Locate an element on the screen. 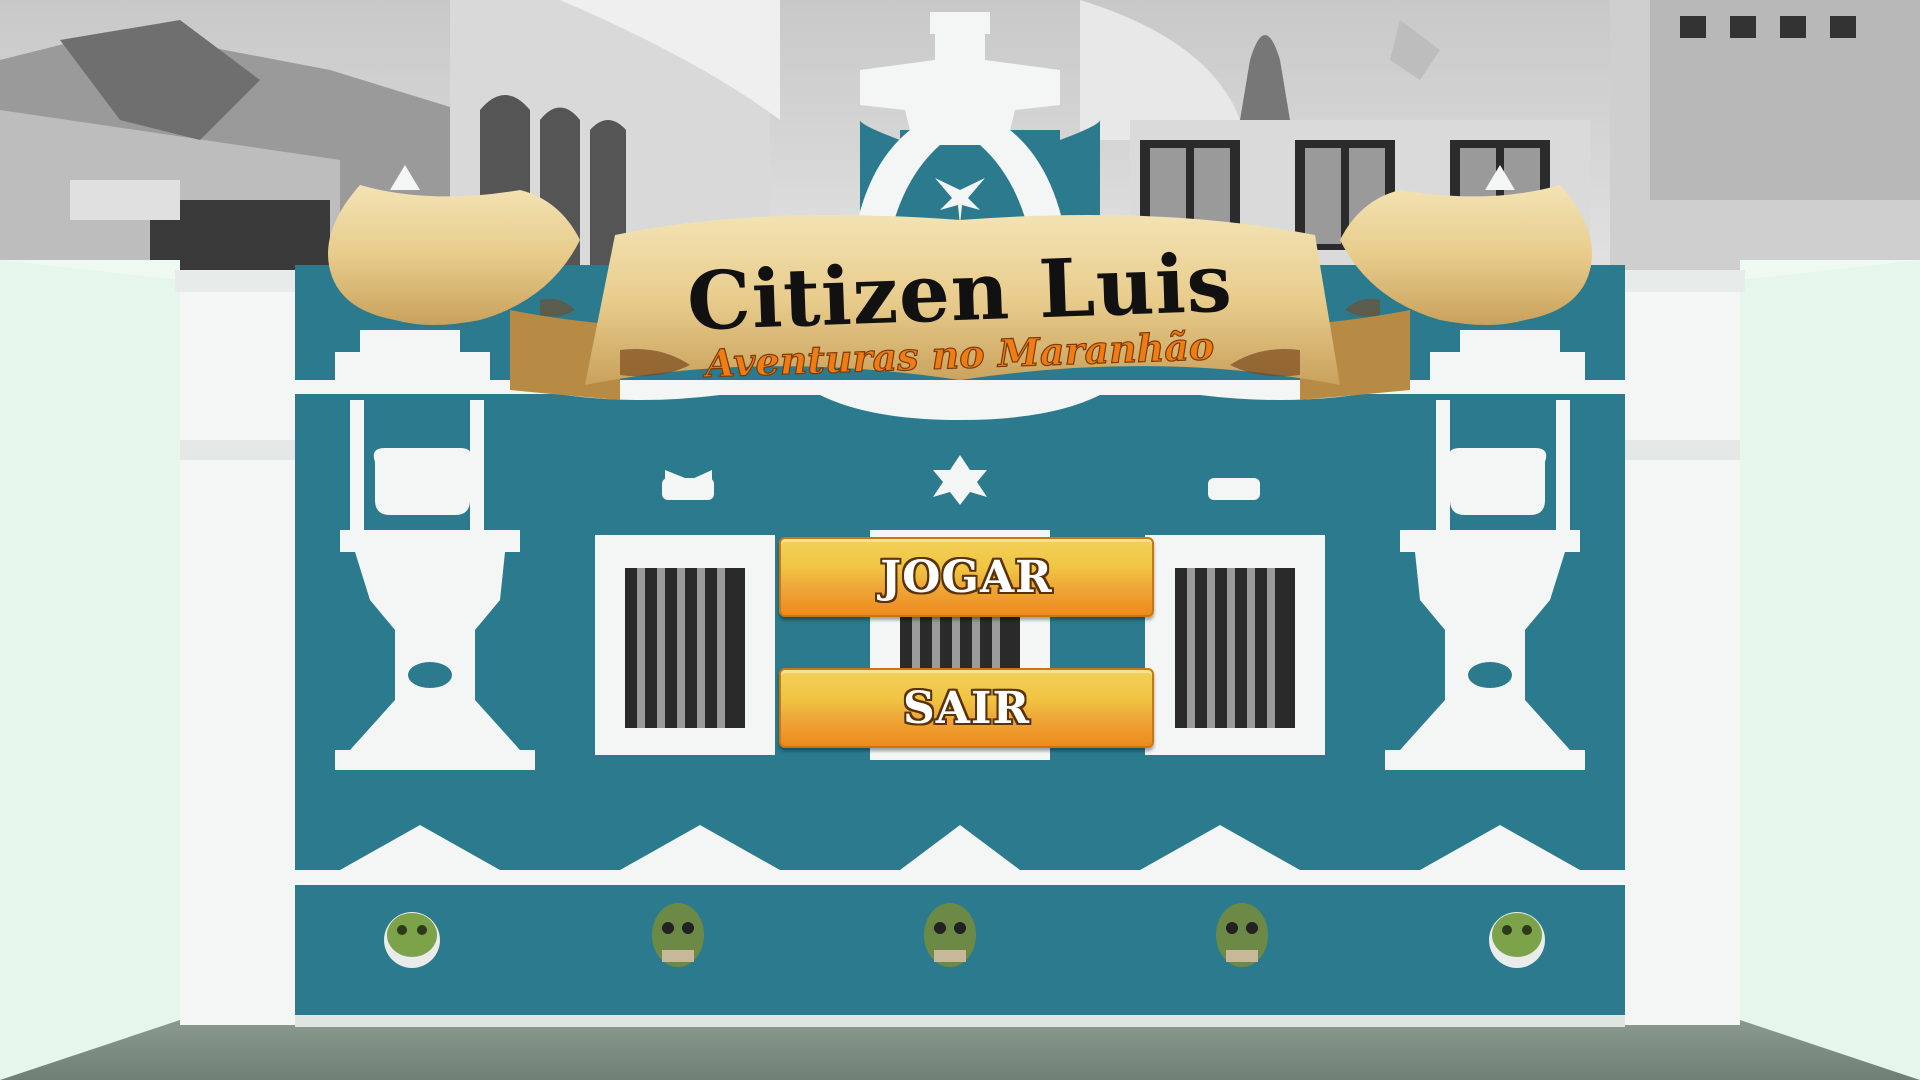 The width and height of the screenshot is (1920, 1080). play-button-label: JOGAR is located at coordinates (966, 577).